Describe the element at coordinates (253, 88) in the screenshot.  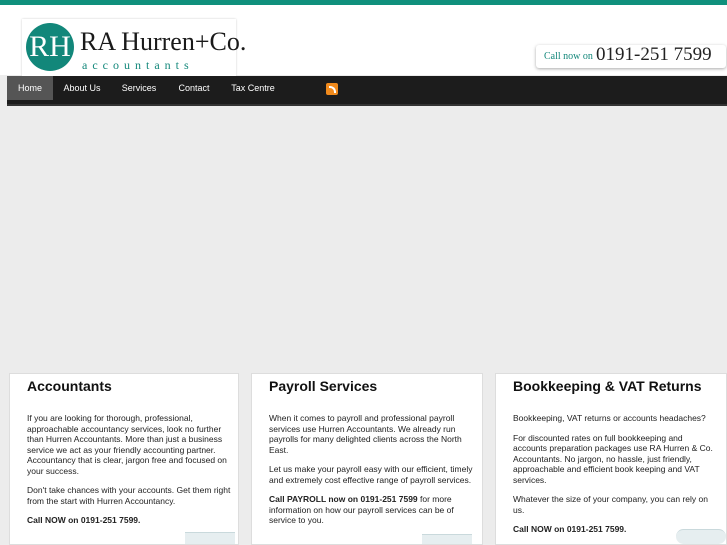
I see `nav-tax-centre: Tax Centre` at that location.